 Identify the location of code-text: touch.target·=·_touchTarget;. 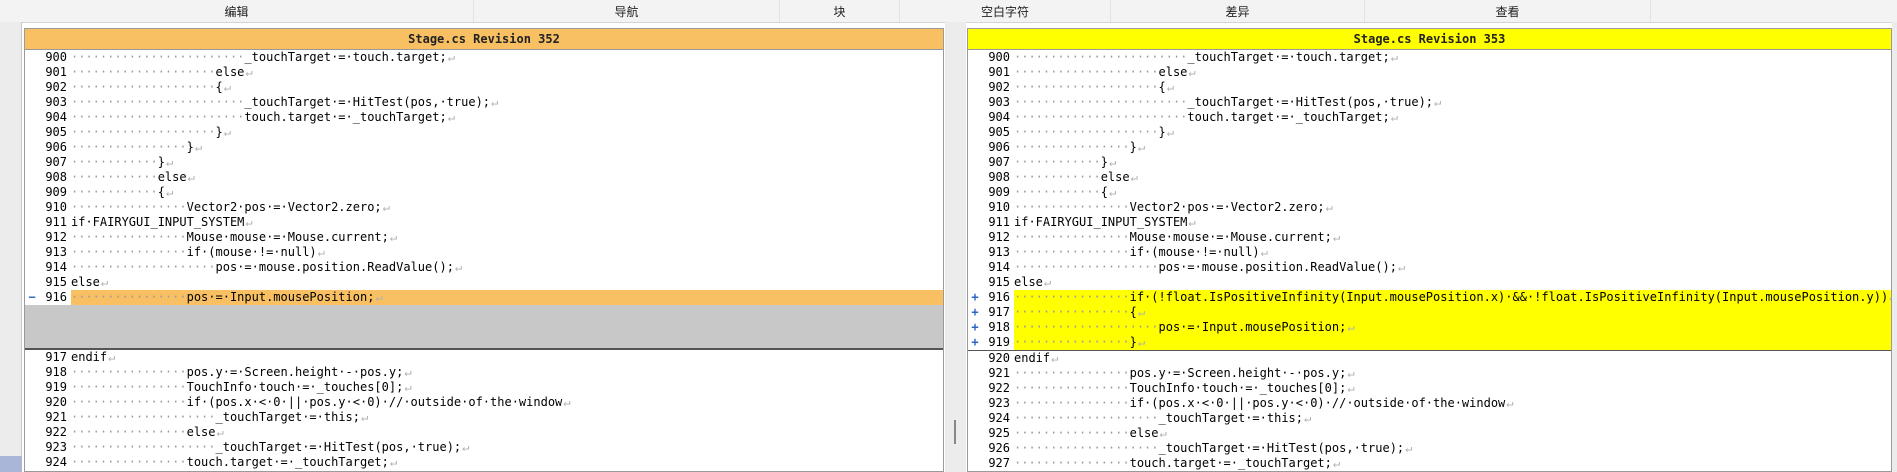
(345, 117).